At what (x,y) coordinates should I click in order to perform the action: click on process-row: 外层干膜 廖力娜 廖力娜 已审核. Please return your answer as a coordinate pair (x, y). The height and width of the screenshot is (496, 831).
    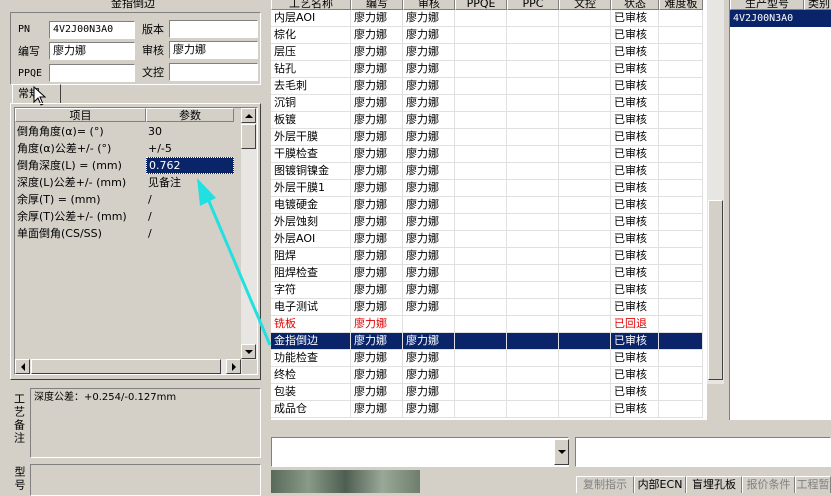
    Looking at the image, I should click on (487, 137).